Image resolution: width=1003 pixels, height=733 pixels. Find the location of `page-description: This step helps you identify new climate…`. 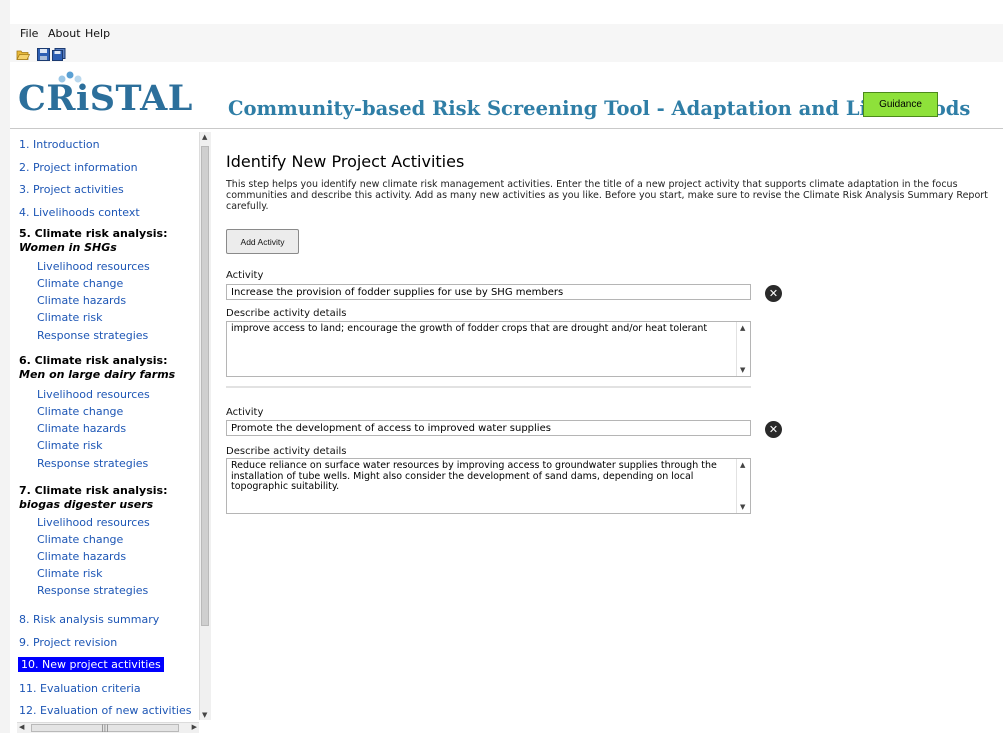

page-description: This step helps you identify new climate… is located at coordinates (607, 195).